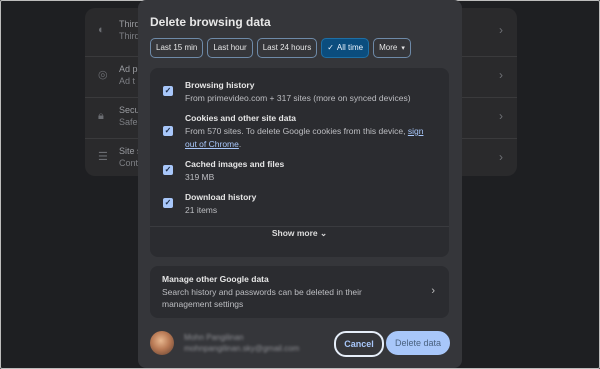  Describe the element at coordinates (103, 75) in the screenshot. I see `ad-icon: ◎` at that location.